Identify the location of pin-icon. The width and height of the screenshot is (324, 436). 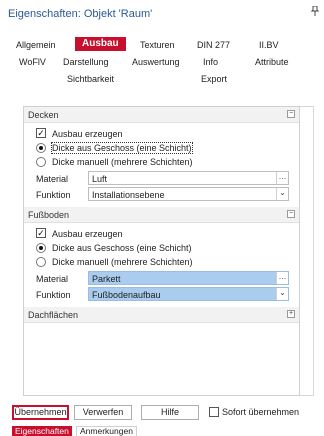
(315, 12).